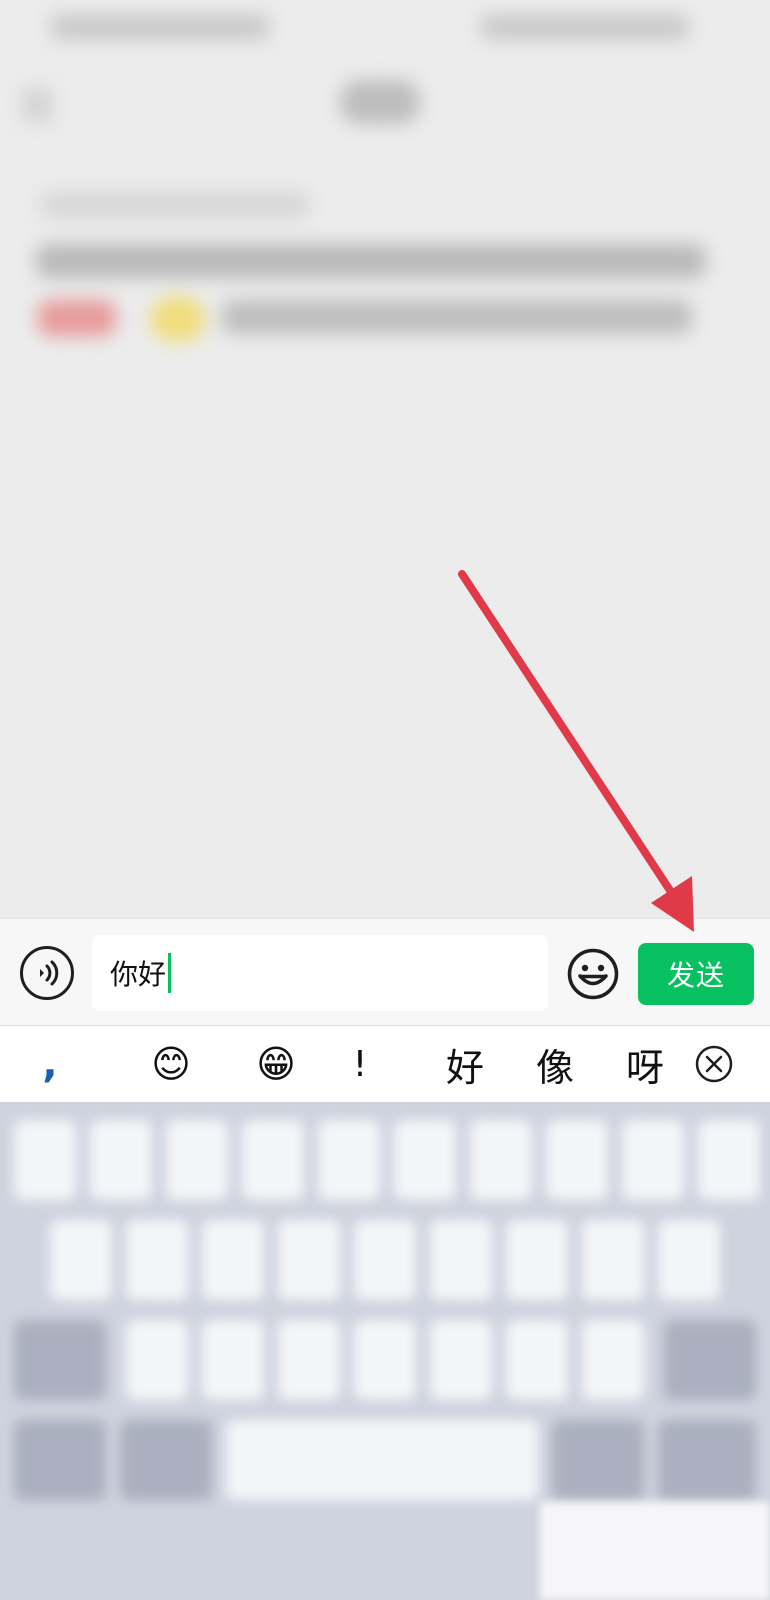  I want to click on send-button: 发送, so click(696, 974).